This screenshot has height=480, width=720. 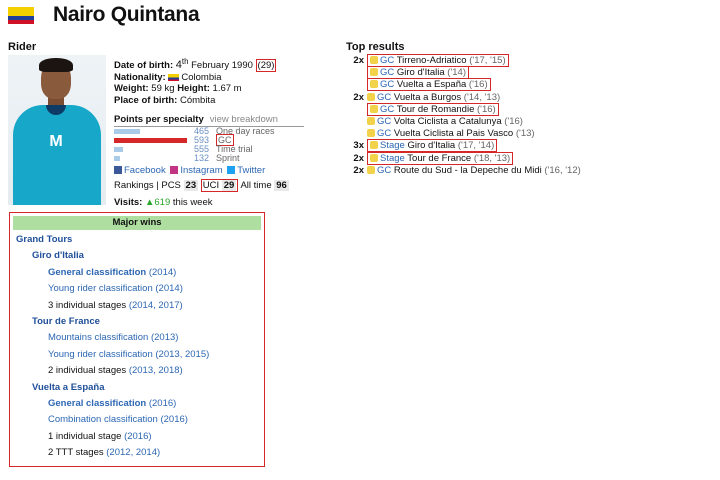 I want to click on rankings: Rankings | PCS 23 UCI 29 All time 96, so click(x=201, y=185).